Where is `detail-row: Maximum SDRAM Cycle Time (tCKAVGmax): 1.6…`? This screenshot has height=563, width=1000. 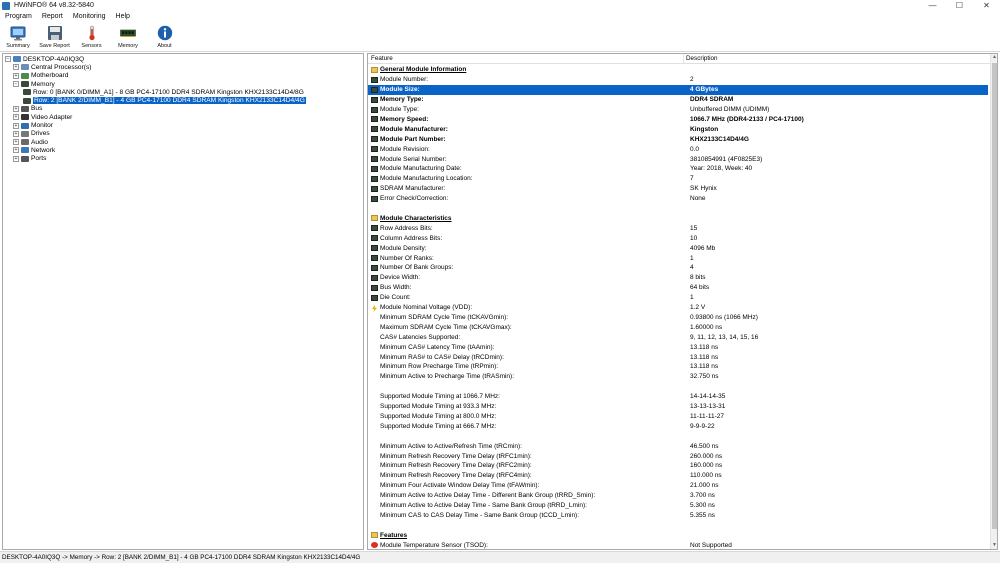 detail-row: Maximum SDRAM Cycle Time (tCKAVGmax): 1.6… is located at coordinates (678, 327).